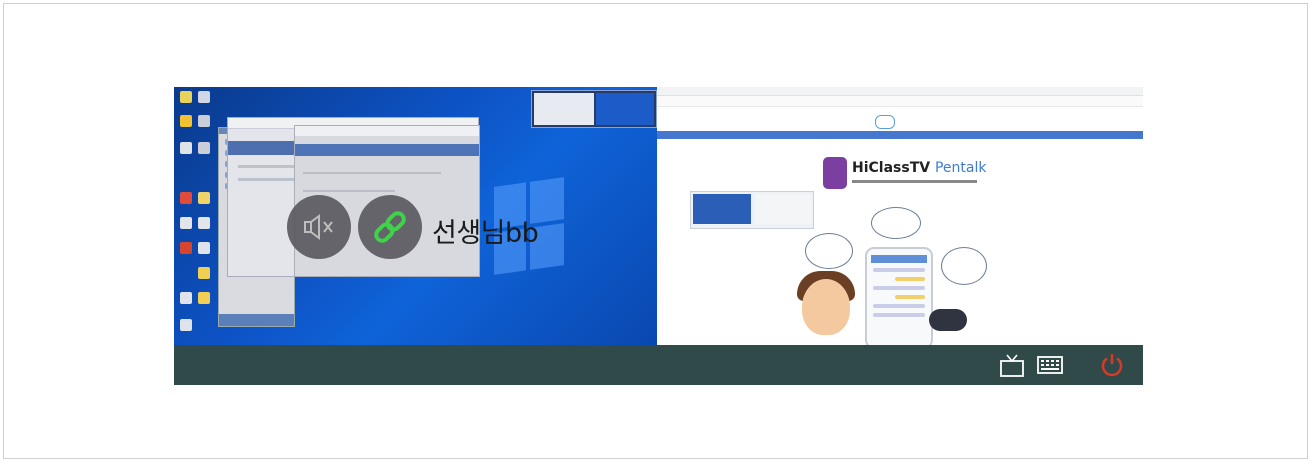 The height and width of the screenshot is (464, 1313). Describe the element at coordinates (752, 210) in the screenshot. I see `screenshot-preview` at that location.